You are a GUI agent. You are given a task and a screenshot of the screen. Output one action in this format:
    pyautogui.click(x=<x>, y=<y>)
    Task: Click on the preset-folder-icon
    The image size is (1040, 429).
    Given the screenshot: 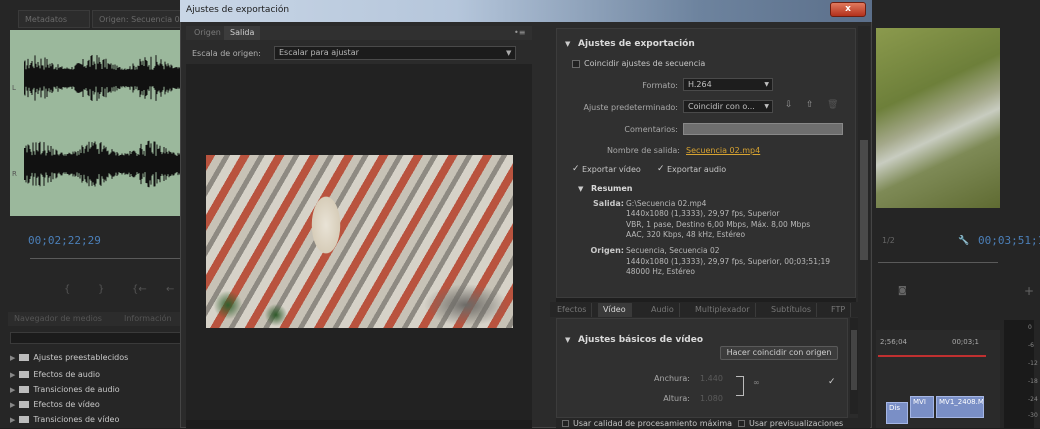 What is the action you would take?
    pyautogui.click(x=24, y=357)
    